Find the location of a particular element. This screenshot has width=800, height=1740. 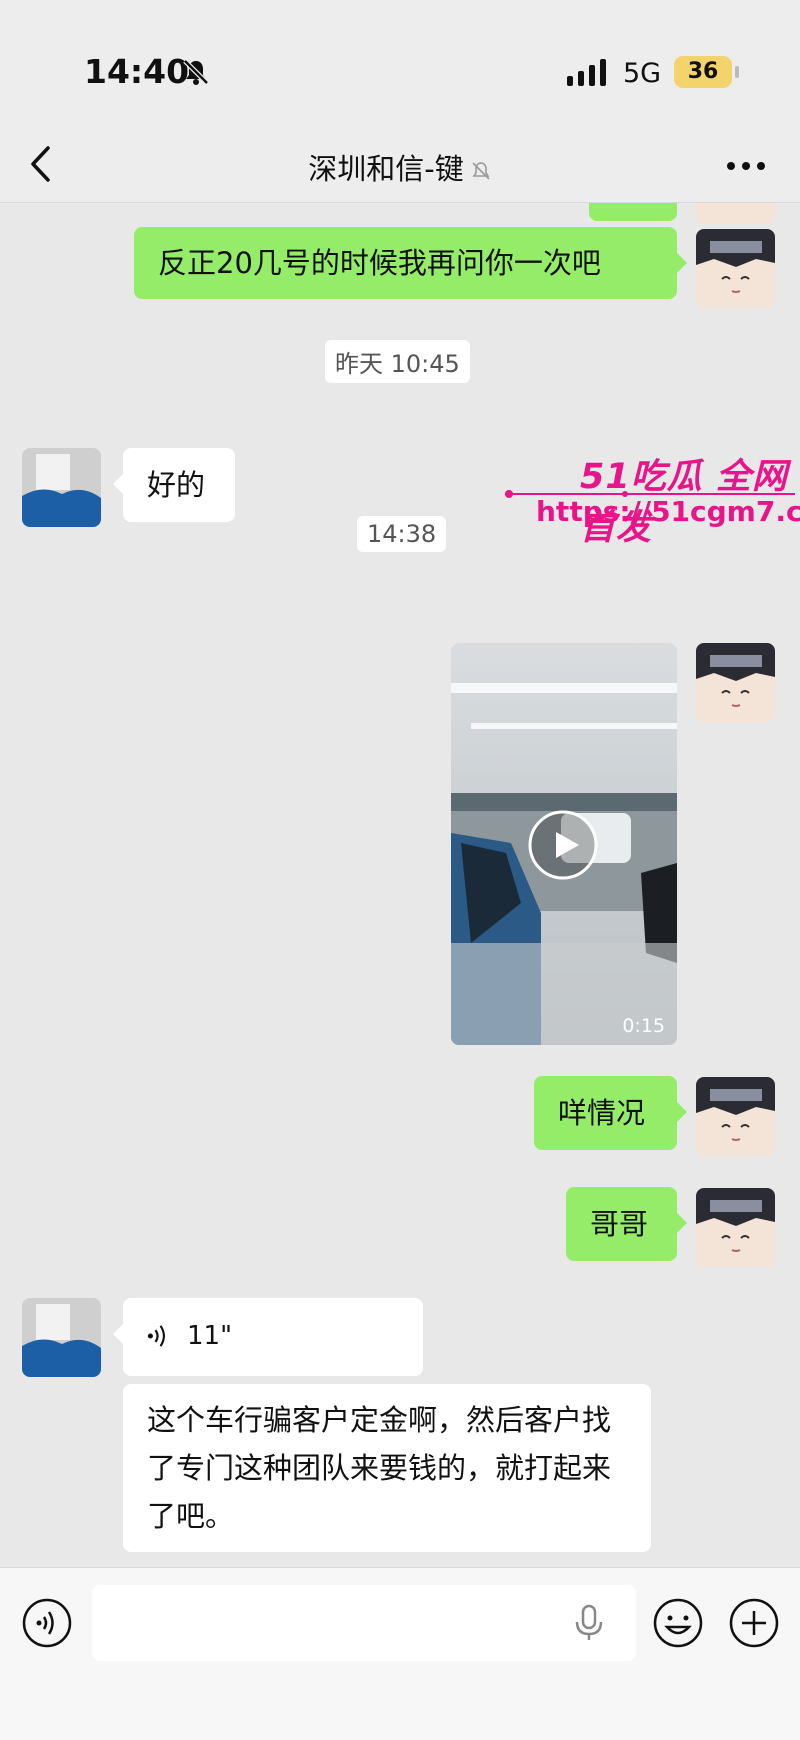

chat-title-wrap: 深圳和信-键 is located at coordinates (400, 167).